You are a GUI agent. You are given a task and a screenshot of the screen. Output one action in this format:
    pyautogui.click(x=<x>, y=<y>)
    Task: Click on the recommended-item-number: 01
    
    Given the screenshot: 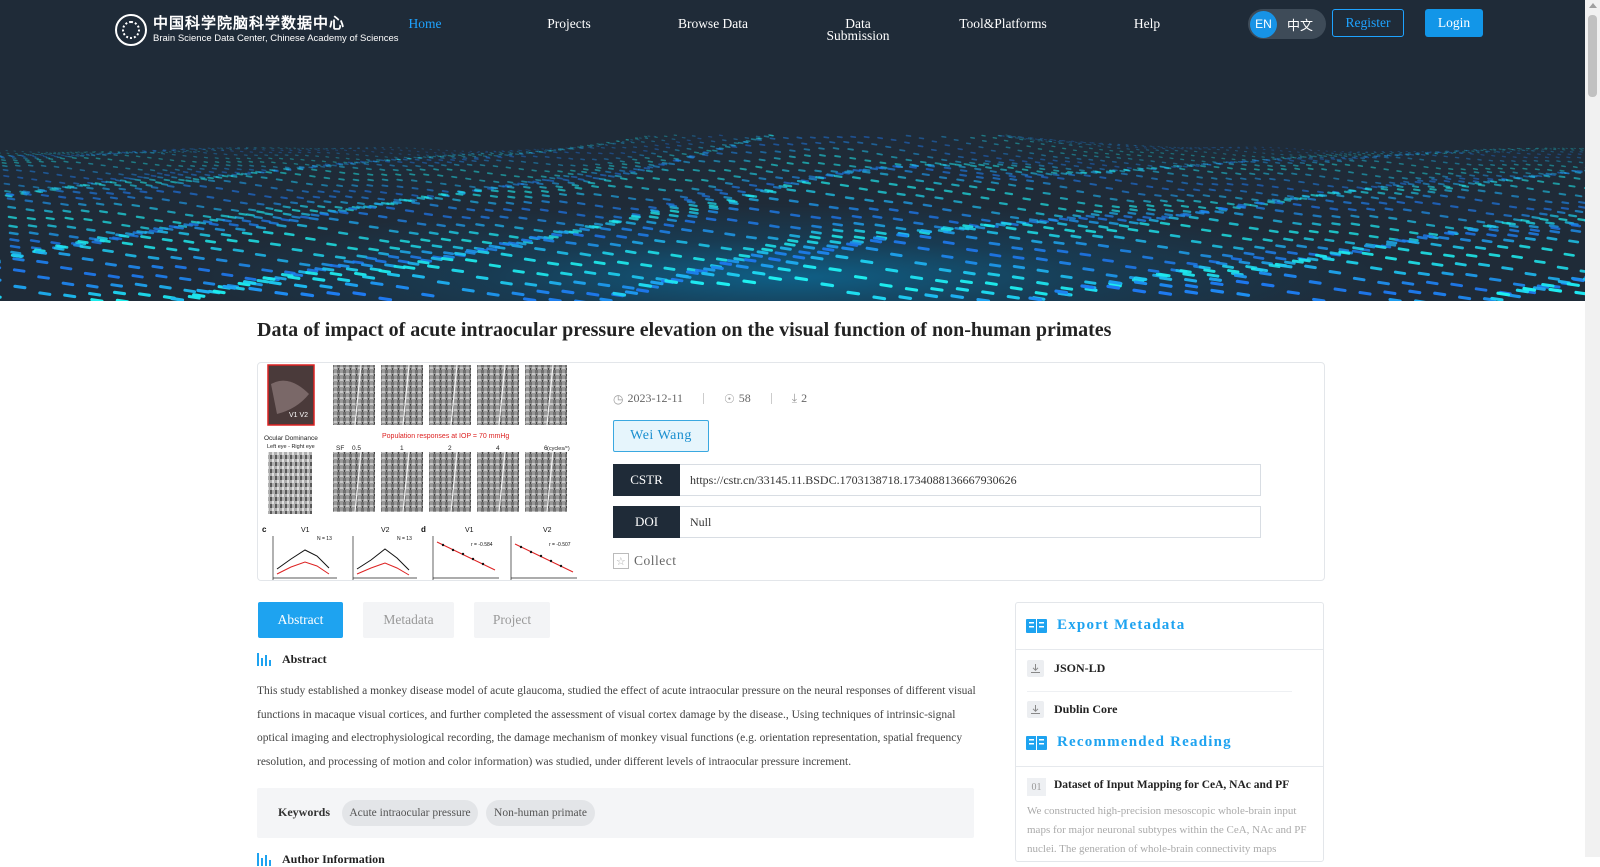 What is the action you would take?
    pyautogui.click(x=1036, y=787)
    